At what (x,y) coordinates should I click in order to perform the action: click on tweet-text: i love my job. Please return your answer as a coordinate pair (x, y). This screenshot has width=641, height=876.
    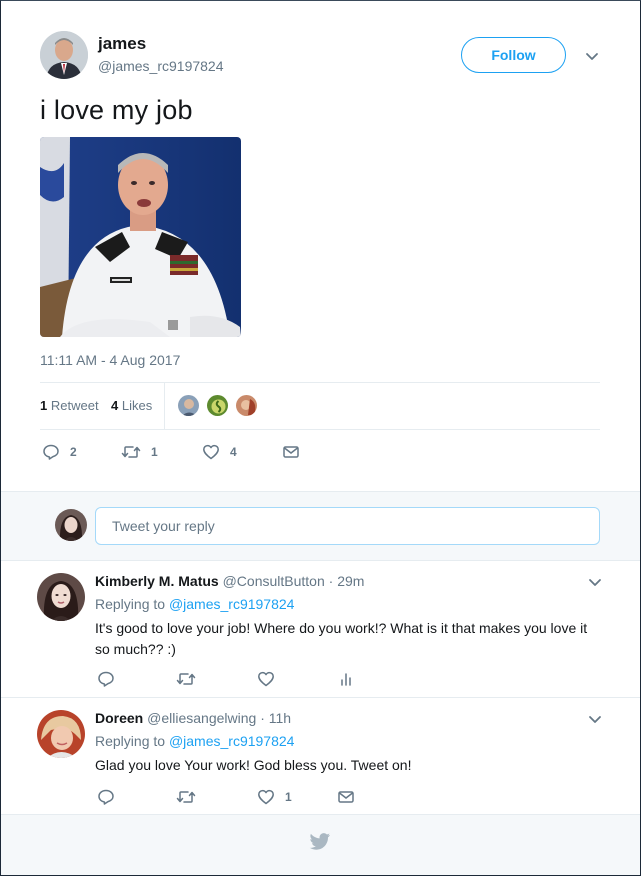
    Looking at the image, I should click on (116, 110).